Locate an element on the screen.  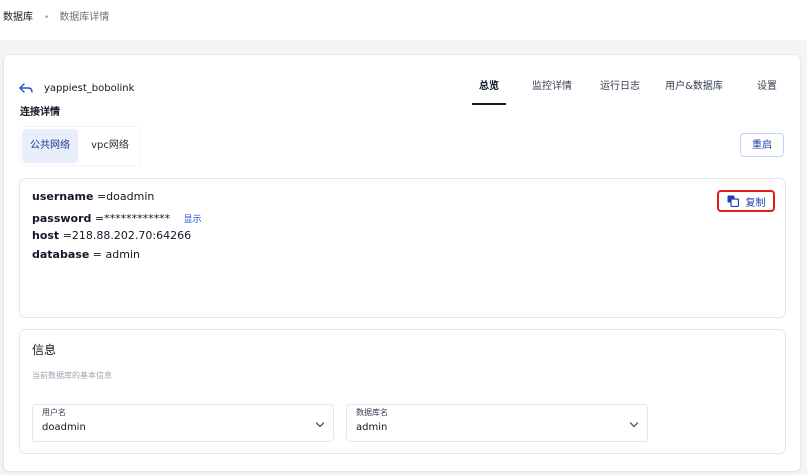
tab-settings: 设置 is located at coordinates (767, 91).